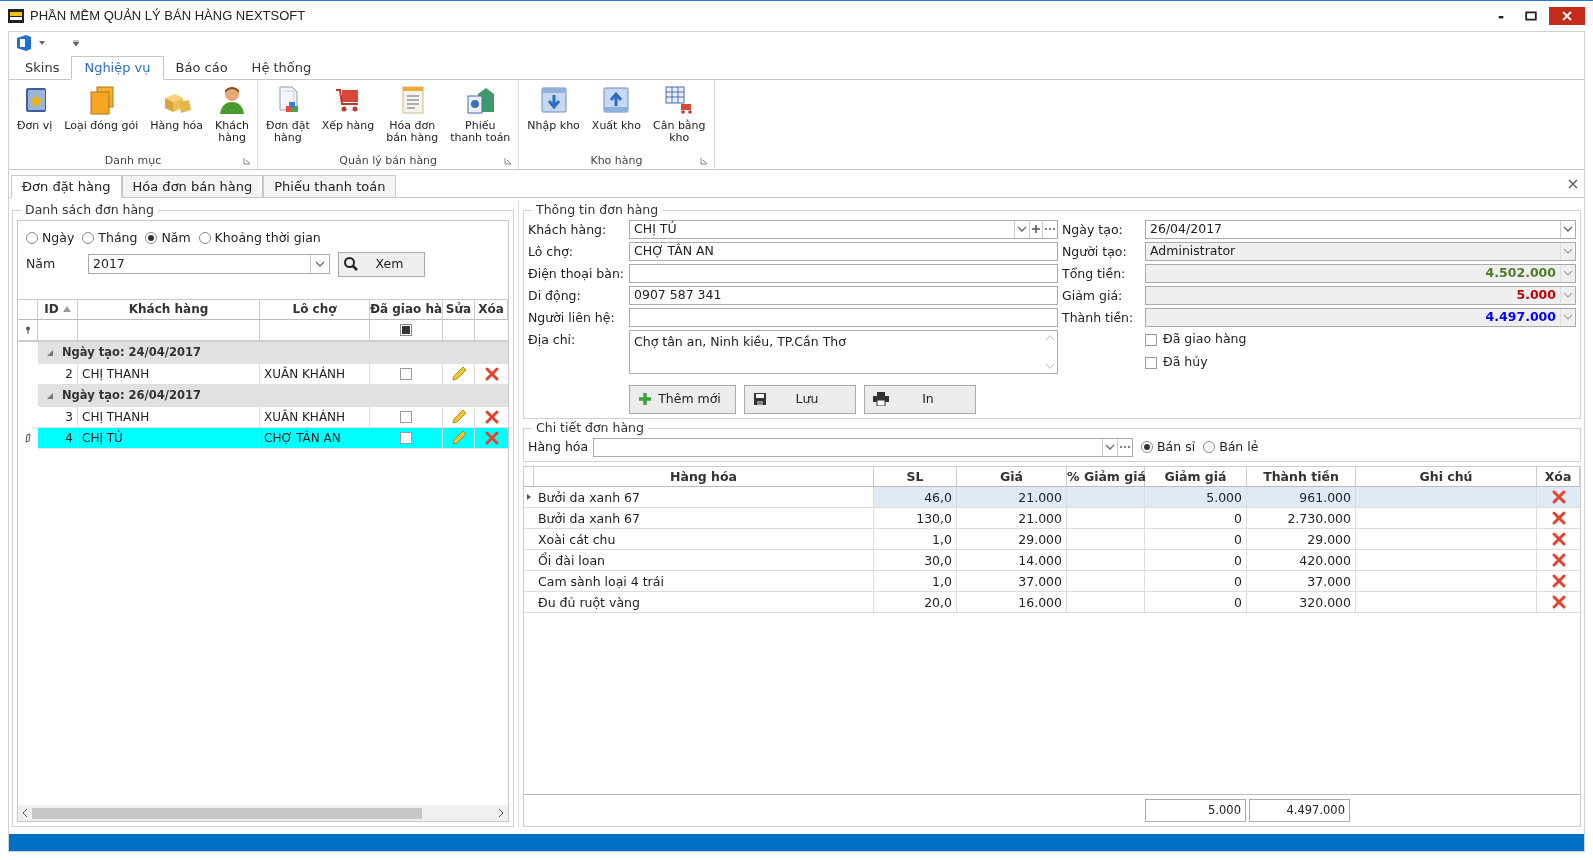  What do you see at coordinates (288, 116) in the screenshot?
I see `ribbon-button: Đơn đặt hàng` at bounding box center [288, 116].